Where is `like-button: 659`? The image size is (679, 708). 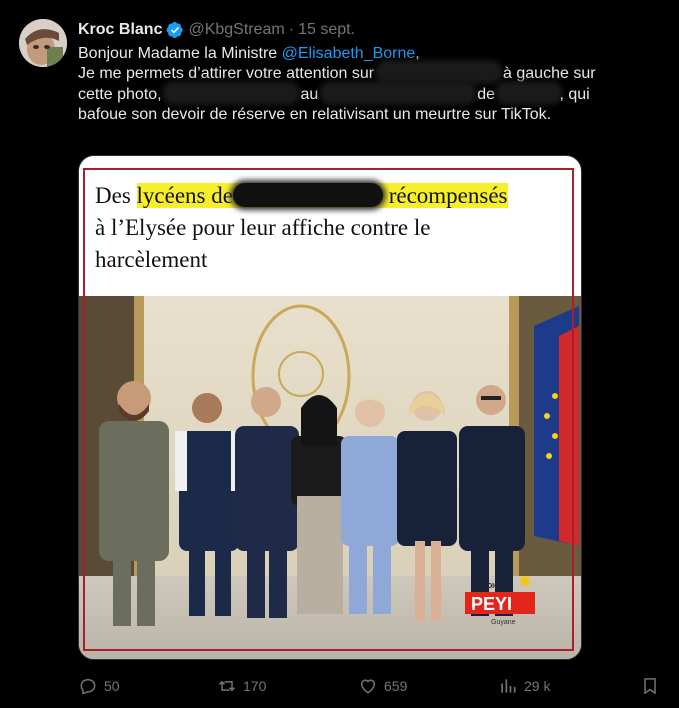
like-button: 659 is located at coordinates (382, 686).